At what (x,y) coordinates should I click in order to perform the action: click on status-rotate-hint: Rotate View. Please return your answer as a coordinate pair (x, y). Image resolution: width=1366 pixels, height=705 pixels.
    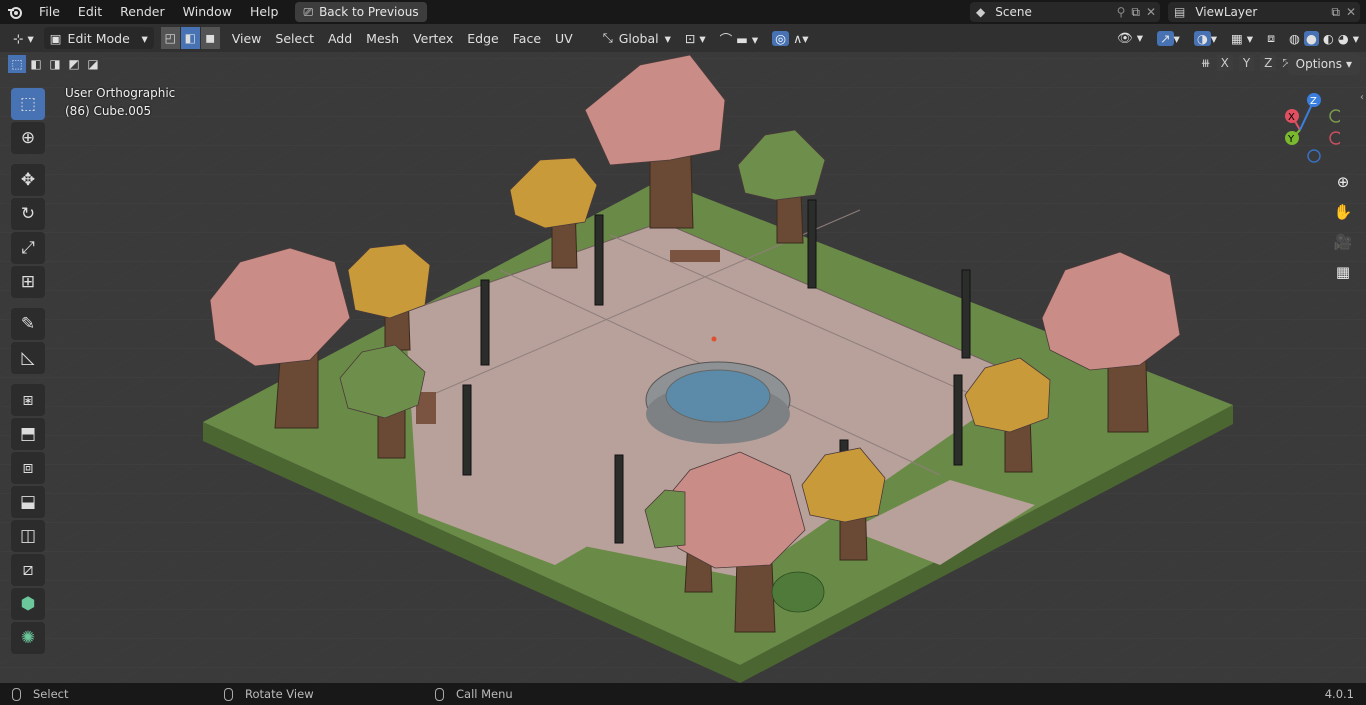
    Looking at the image, I should click on (269, 694).